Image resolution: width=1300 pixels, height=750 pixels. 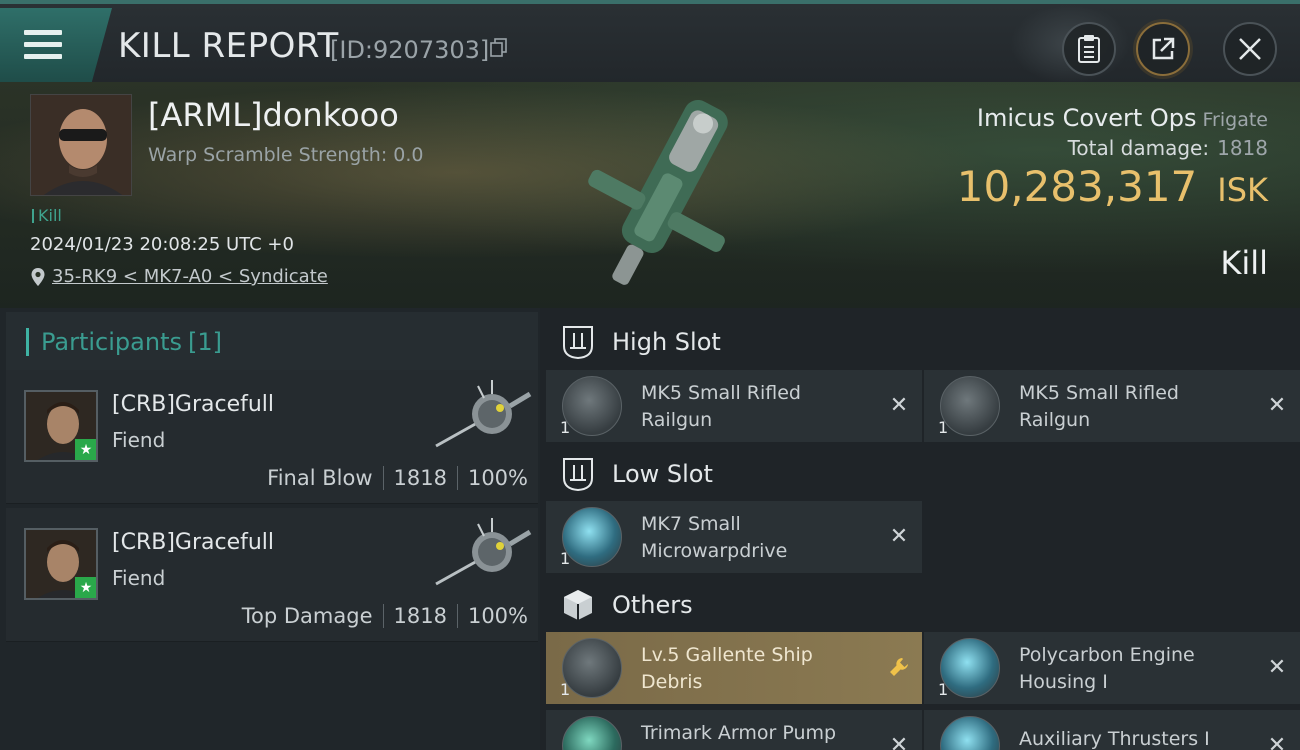 What do you see at coordinates (228, 46) in the screenshot?
I see `page-title: KILL REPORT` at bounding box center [228, 46].